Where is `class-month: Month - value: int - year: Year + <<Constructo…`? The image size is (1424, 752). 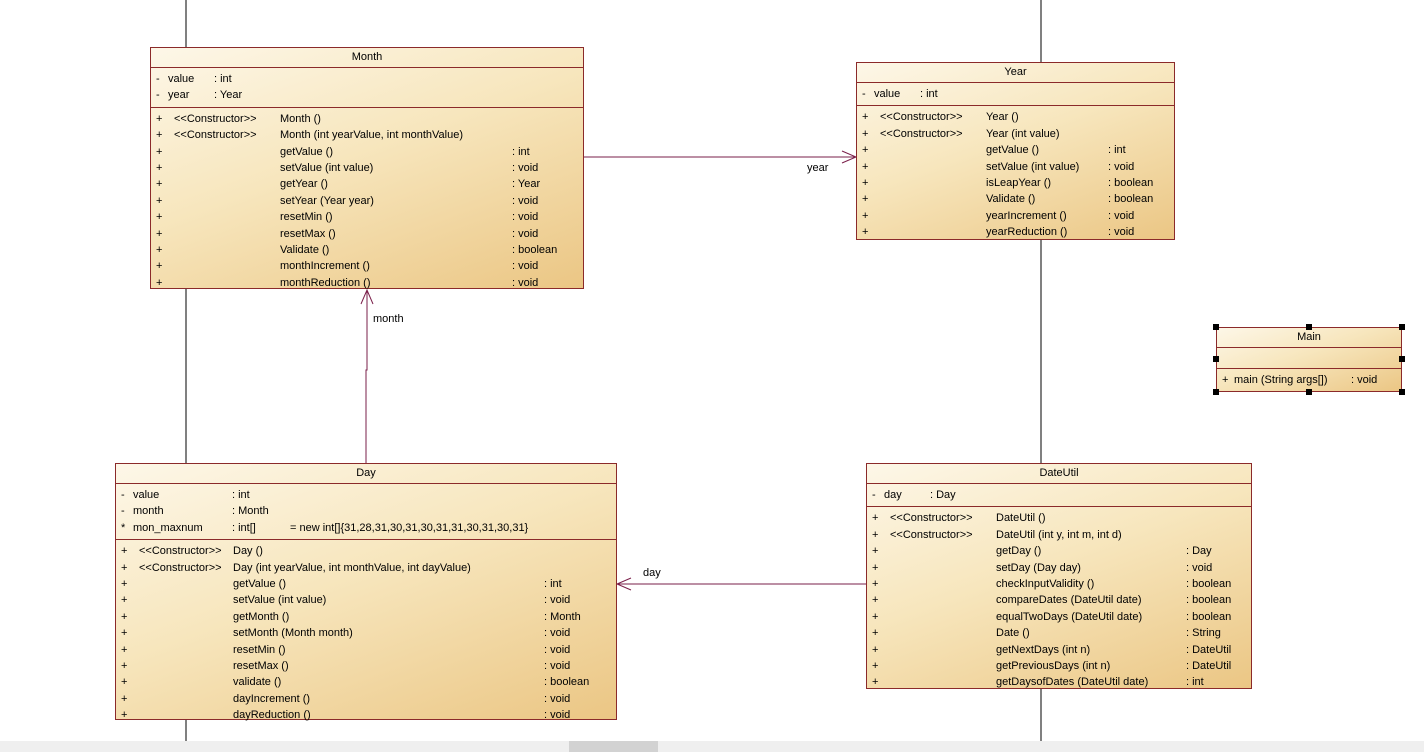 class-month: Month - value: int - year: Year + <<Constructo… is located at coordinates (367, 168).